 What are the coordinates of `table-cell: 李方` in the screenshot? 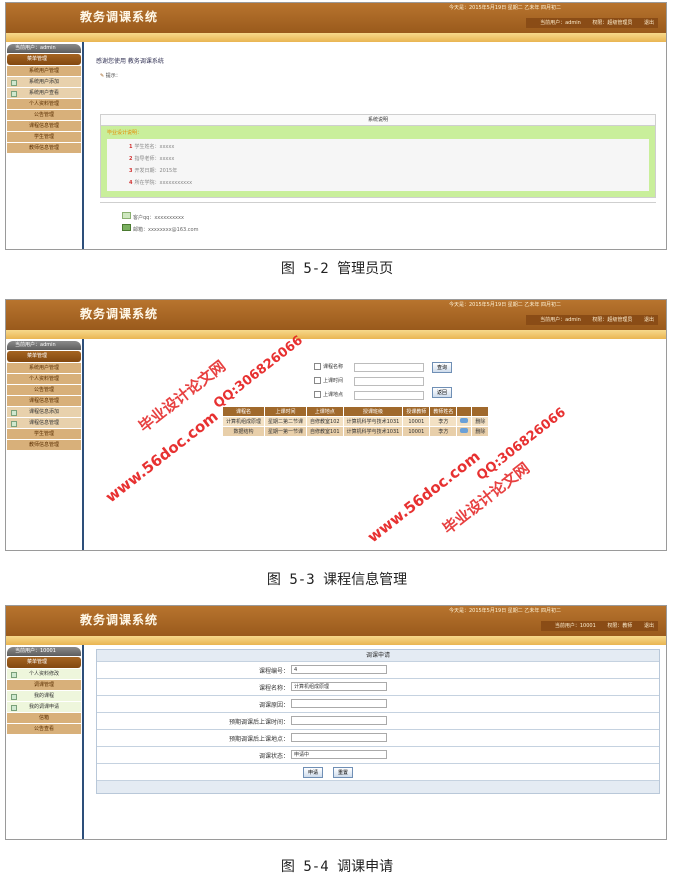 It's located at (443, 431).